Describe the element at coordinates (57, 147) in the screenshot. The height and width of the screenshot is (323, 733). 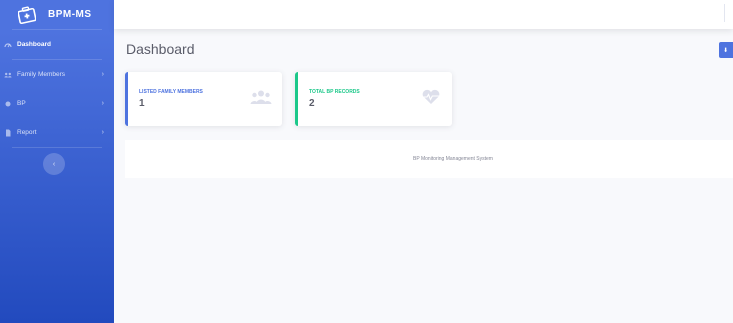
I see `sidebar-divider` at that location.